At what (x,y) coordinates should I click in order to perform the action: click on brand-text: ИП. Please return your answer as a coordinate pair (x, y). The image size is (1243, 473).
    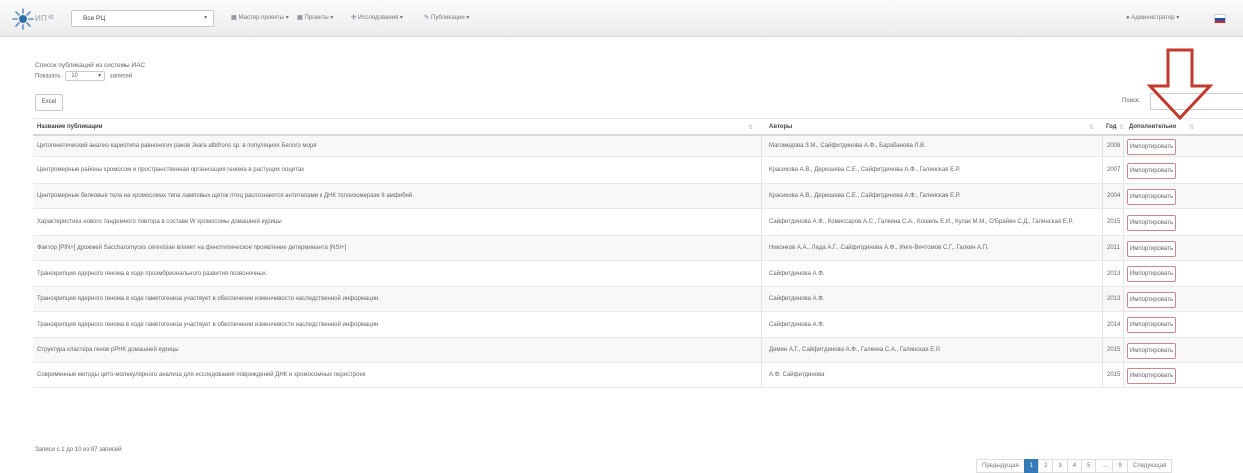
    Looking at the image, I should click on (41, 18).